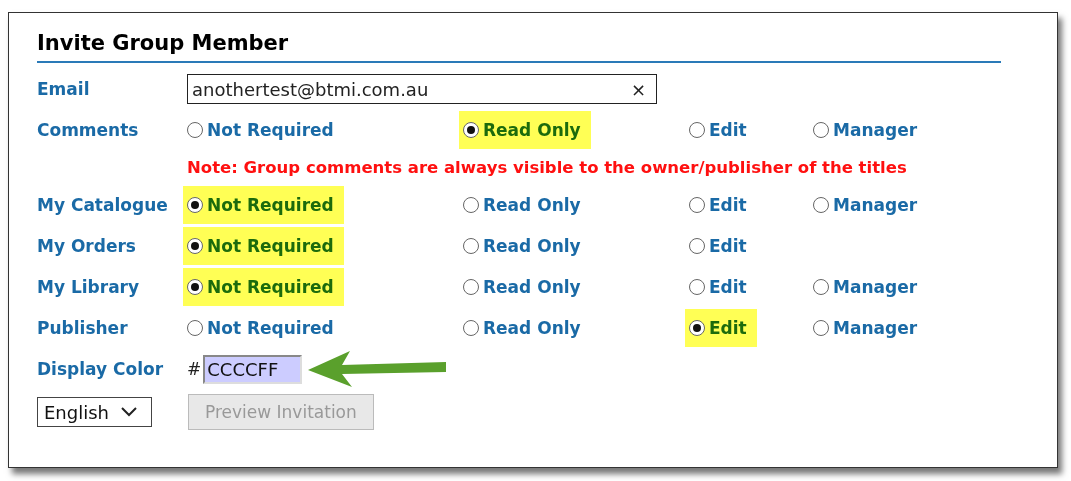 The image size is (1071, 481). What do you see at coordinates (253, 369) in the screenshot?
I see `color-field: CCCCFF` at bounding box center [253, 369].